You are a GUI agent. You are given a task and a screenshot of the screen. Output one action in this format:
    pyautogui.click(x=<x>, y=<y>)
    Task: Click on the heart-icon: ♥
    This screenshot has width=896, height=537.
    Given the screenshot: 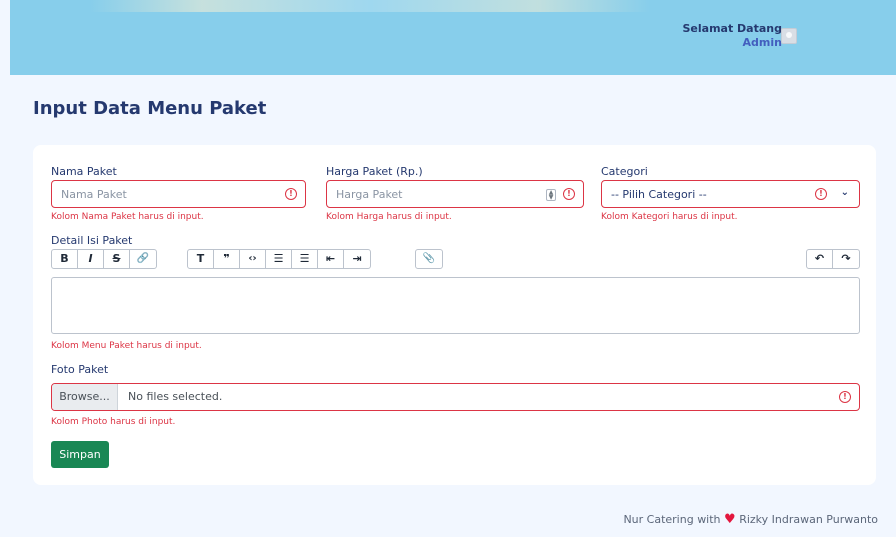 What is the action you would take?
    pyautogui.click(x=730, y=519)
    